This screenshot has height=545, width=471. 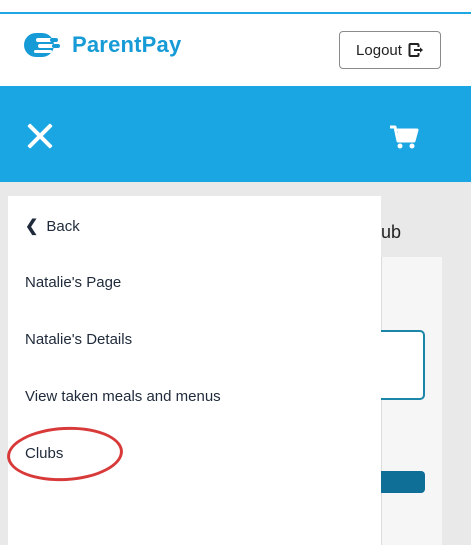 What do you see at coordinates (403, 365) in the screenshot?
I see `background-input-field` at bounding box center [403, 365].